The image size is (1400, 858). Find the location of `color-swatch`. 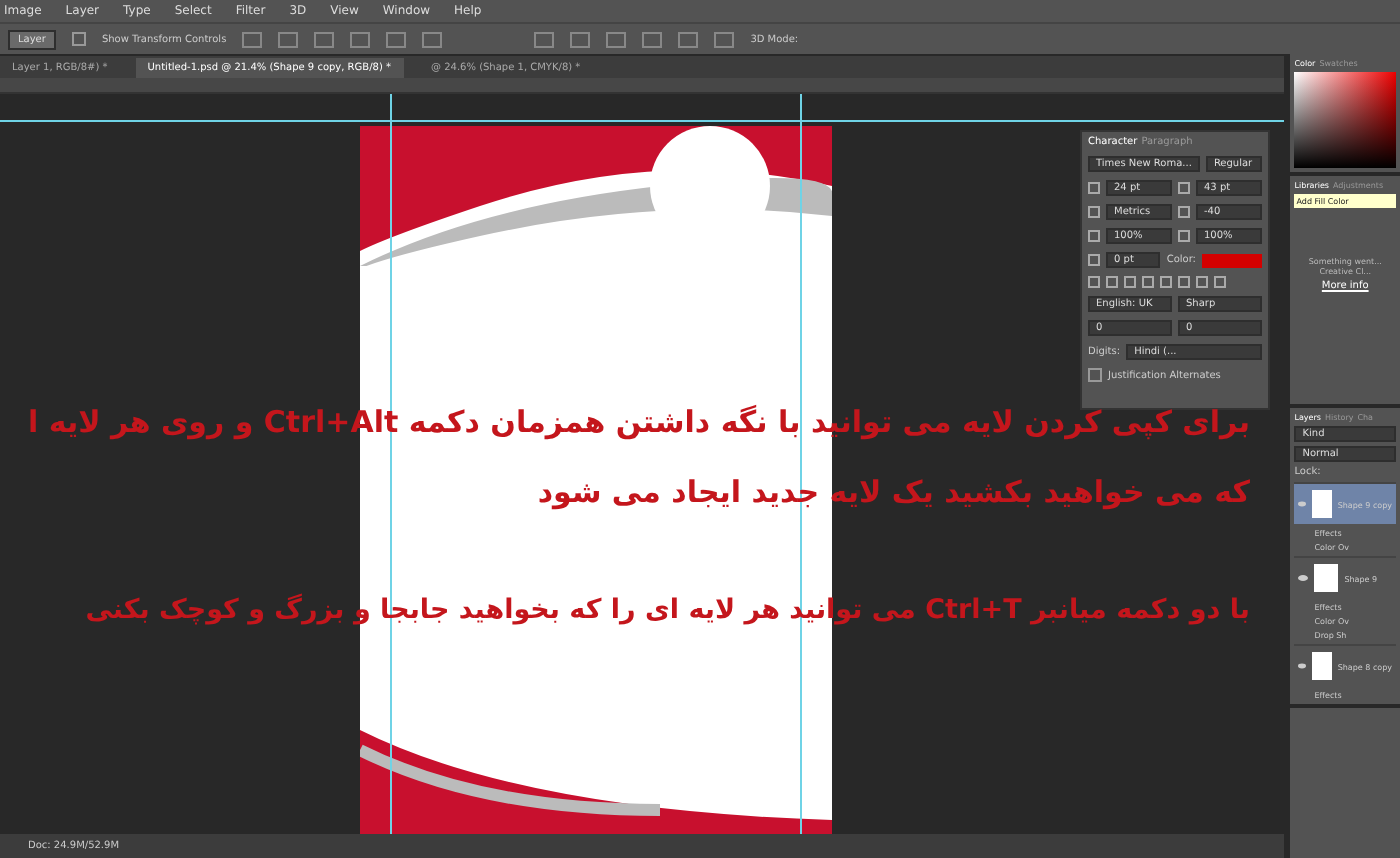

color-swatch is located at coordinates (1232, 260).